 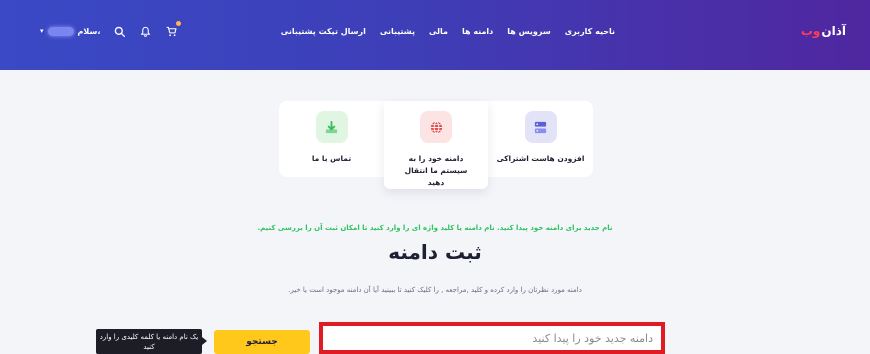 What do you see at coordinates (331, 158) in the screenshot?
I see `card-label: تماس با ما` at bounding box center [331, 158].